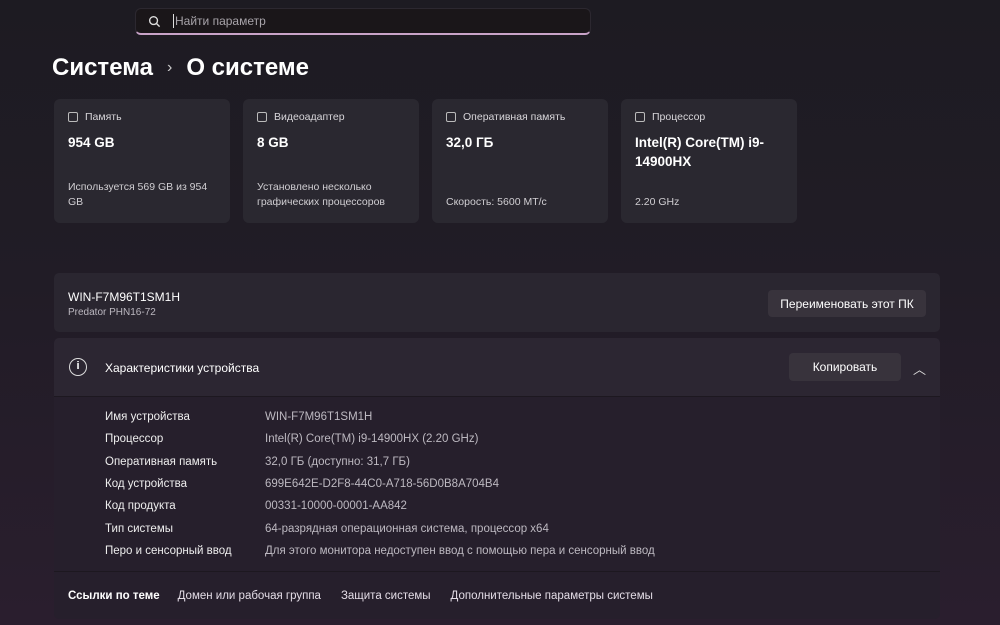 Image resolution: width=1000 pixels, height=625 pixels. I want to click on rename-pc-button: Переименовать этот ПК, so click(847, 303).